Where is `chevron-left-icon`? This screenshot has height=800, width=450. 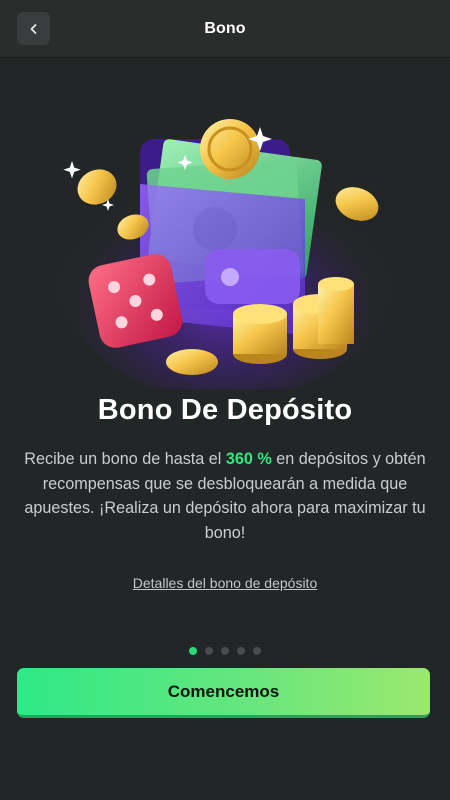 chevron-left-icon is located at coordinates (33, 28).